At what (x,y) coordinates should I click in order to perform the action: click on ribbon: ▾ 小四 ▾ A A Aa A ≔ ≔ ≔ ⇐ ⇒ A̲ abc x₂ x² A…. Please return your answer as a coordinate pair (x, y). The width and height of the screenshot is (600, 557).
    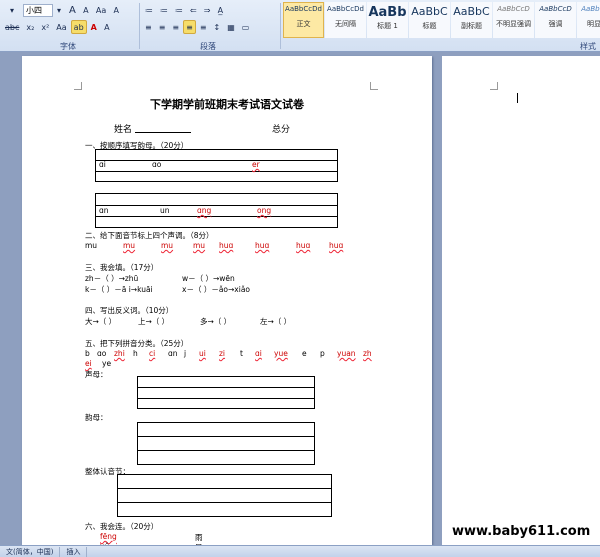
    Looking at the image, I should click on (300, 26).